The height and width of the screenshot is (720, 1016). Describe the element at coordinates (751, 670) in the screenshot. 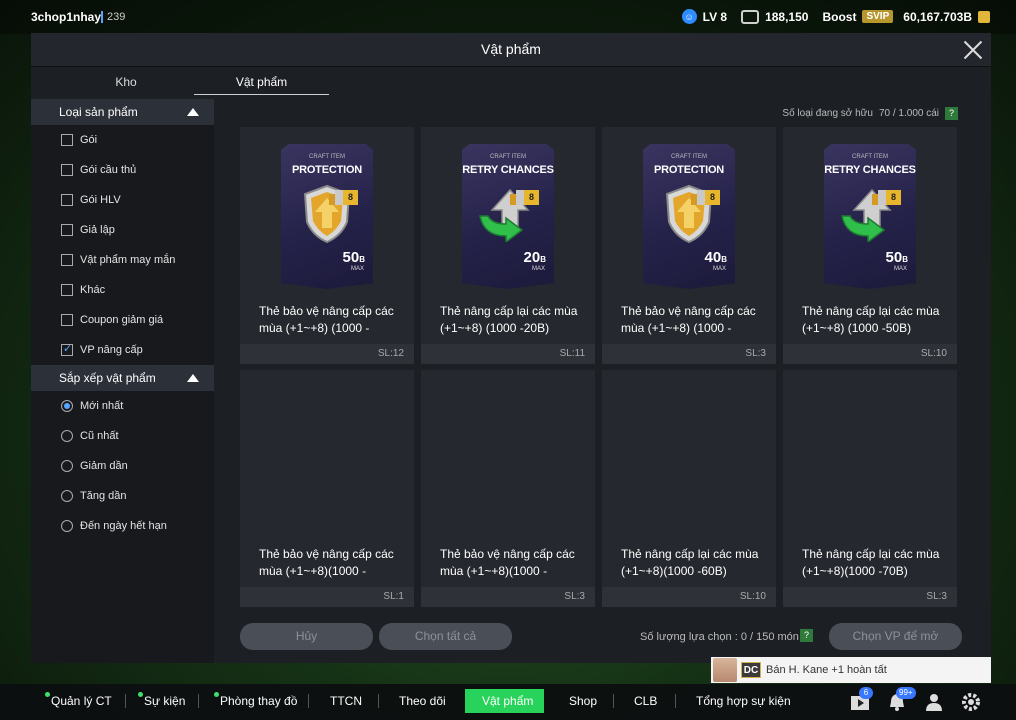

I see `season-badge: DC` at that location.